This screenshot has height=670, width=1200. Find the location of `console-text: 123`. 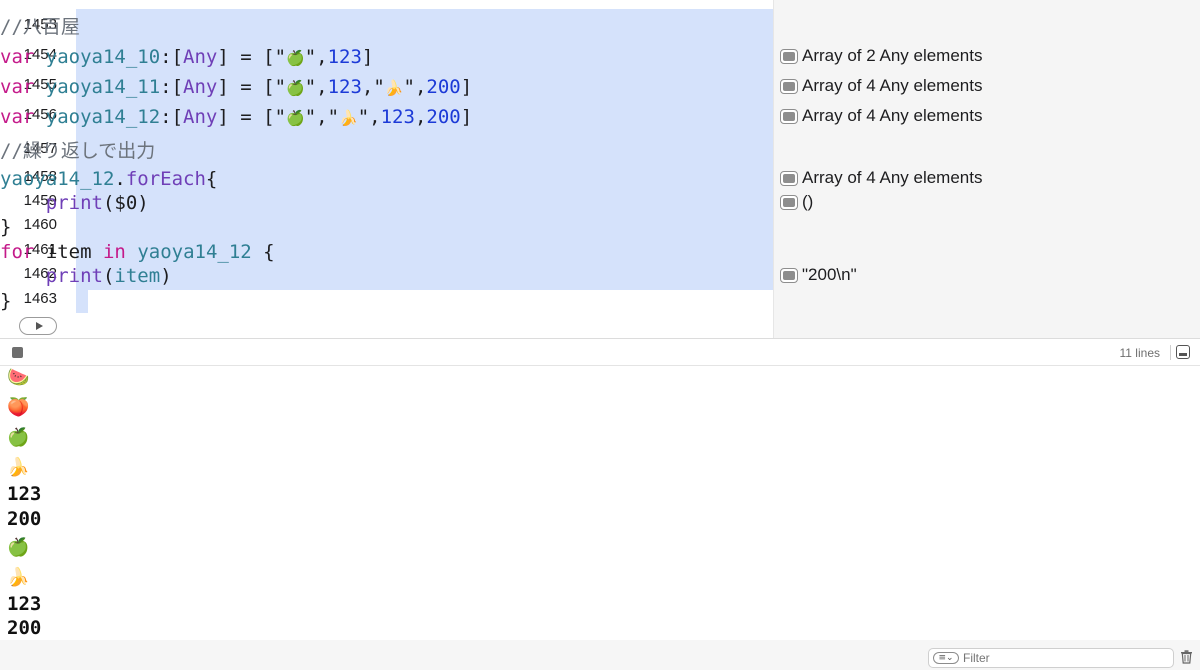

console-text: 123 is located at coordinates (24, 494).